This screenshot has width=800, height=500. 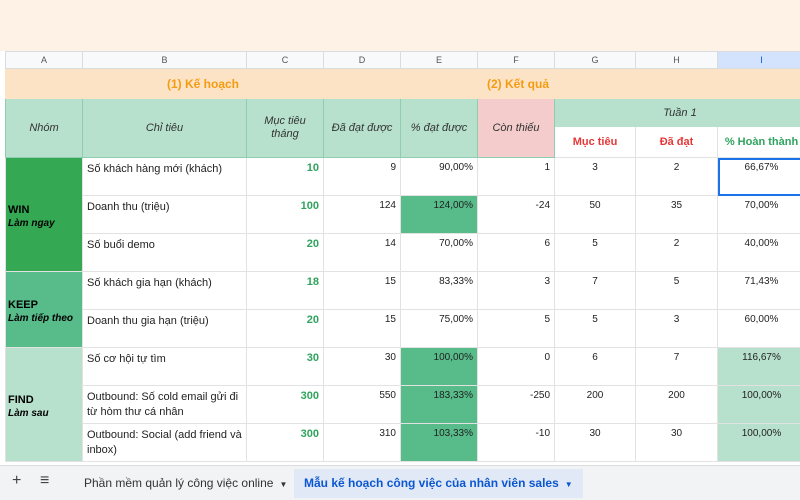 I want to click on week-pct-cell: 60,00%, so click(x=758, y=328).